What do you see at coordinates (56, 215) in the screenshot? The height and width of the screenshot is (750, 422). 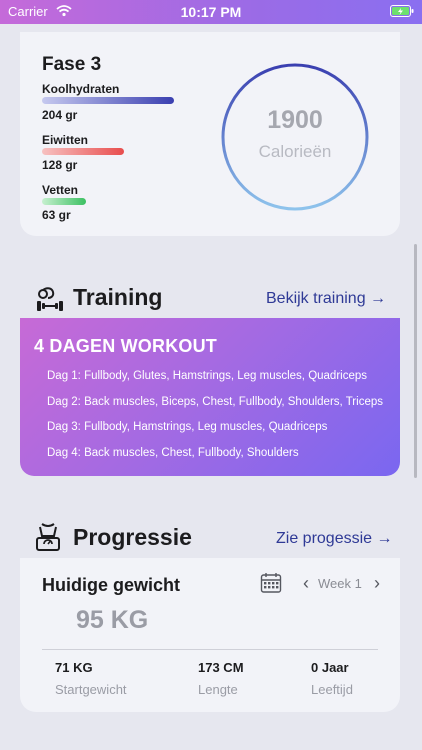 I see `fat-value: 63 gr` at bounding box center [56, 215].